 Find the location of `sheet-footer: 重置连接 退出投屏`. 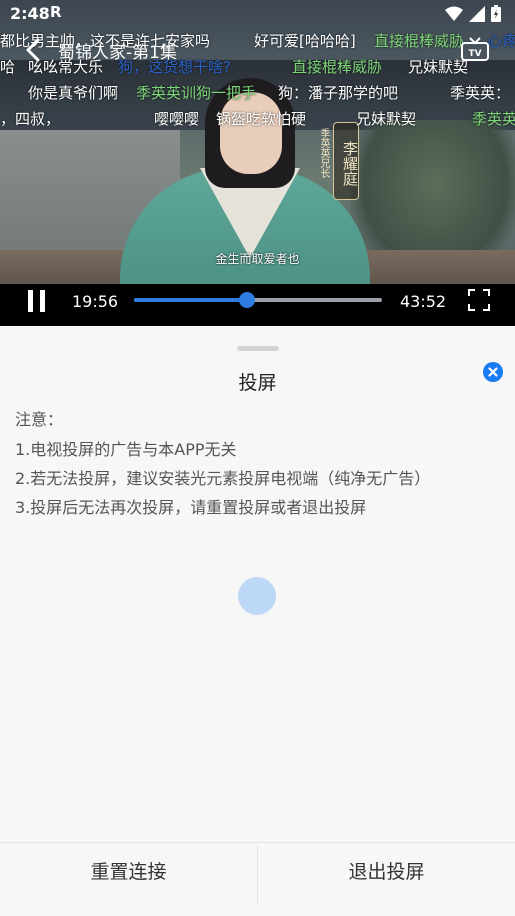

sheet-footer: 重置连接 退出投屏 is located at coordinates (257, 879).